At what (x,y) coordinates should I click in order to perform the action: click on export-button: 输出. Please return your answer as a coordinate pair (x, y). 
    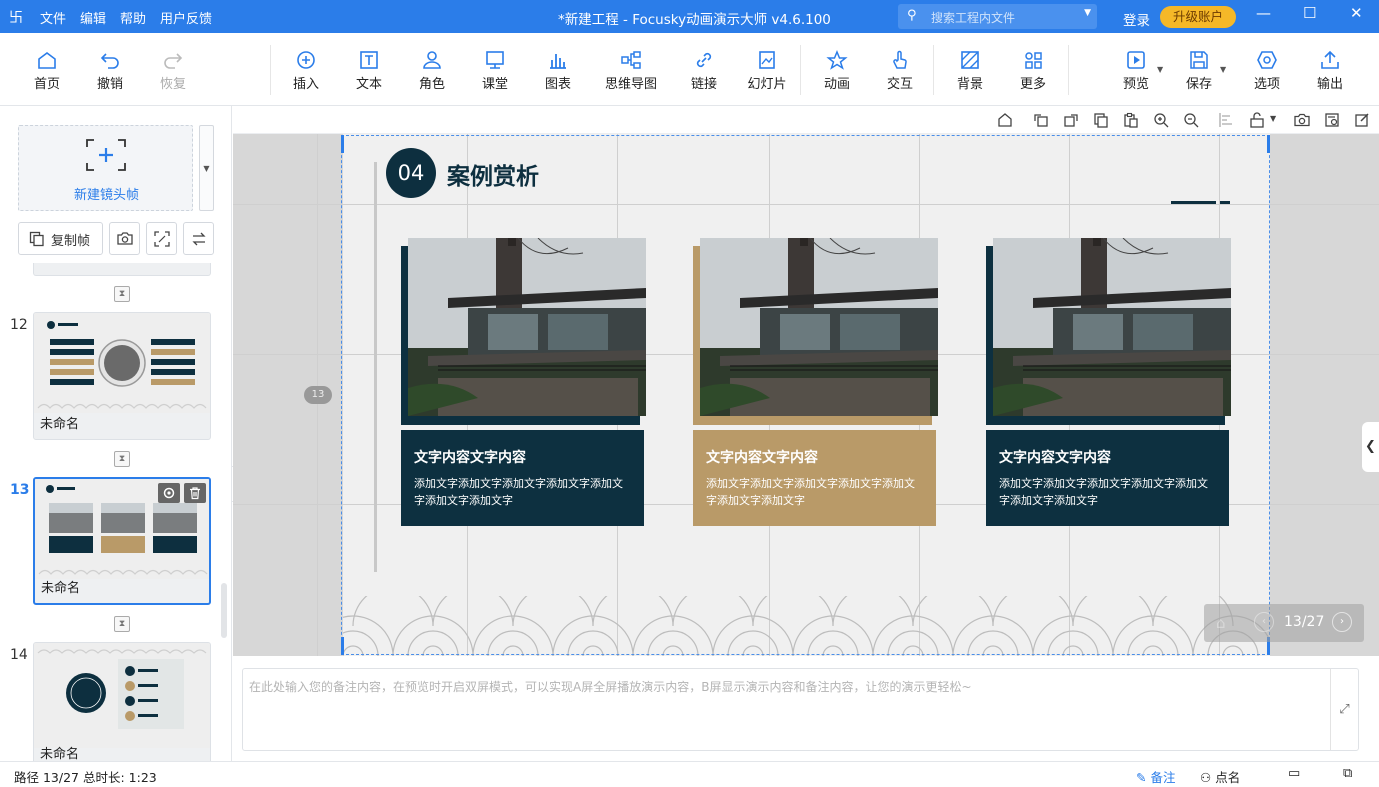
    Looking at the image, I should click on (1330, 71).